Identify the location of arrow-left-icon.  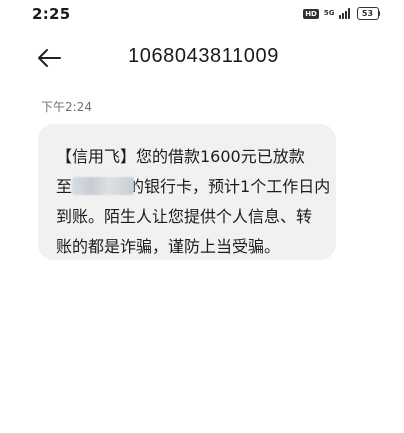
(49, 58).